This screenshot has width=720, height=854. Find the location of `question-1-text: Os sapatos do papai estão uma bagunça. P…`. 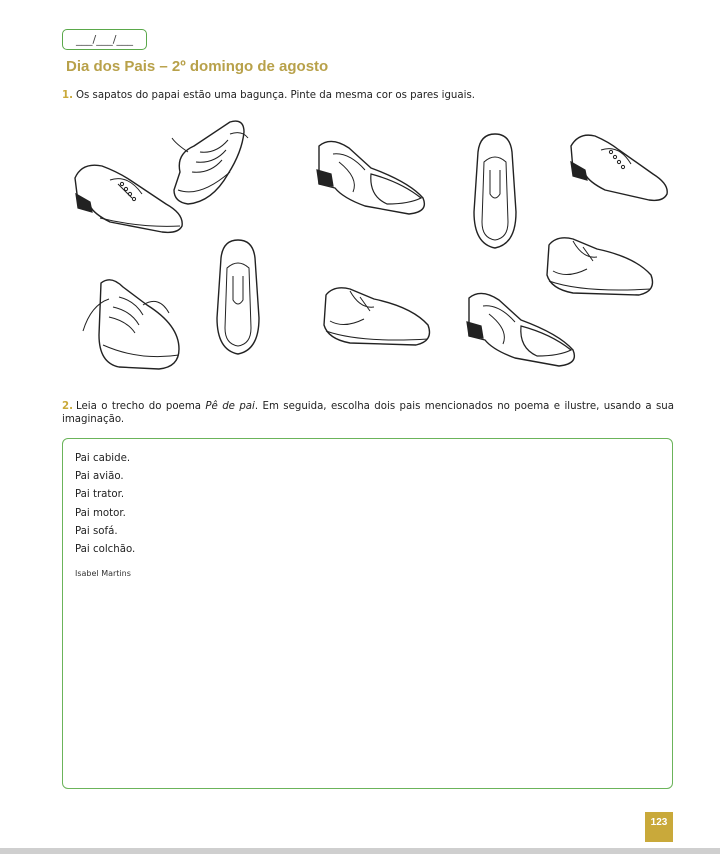

question-1-text: Os sapatos do papai estão uma bagunça. P… is located at coordinates (275, 95).